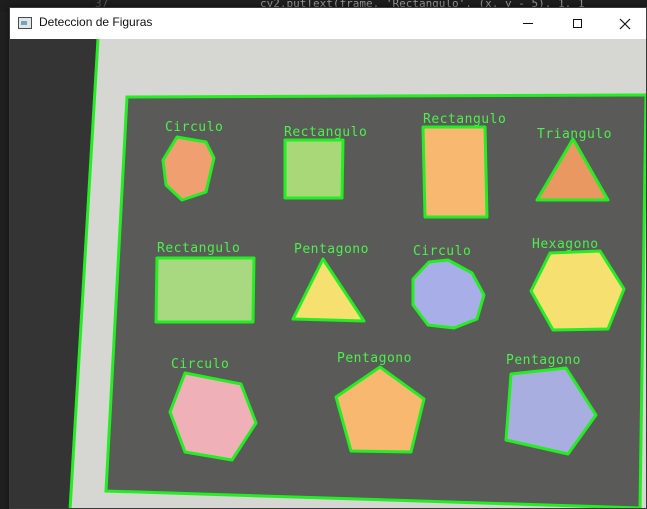  I want to click on close-button, so click(624, 23).